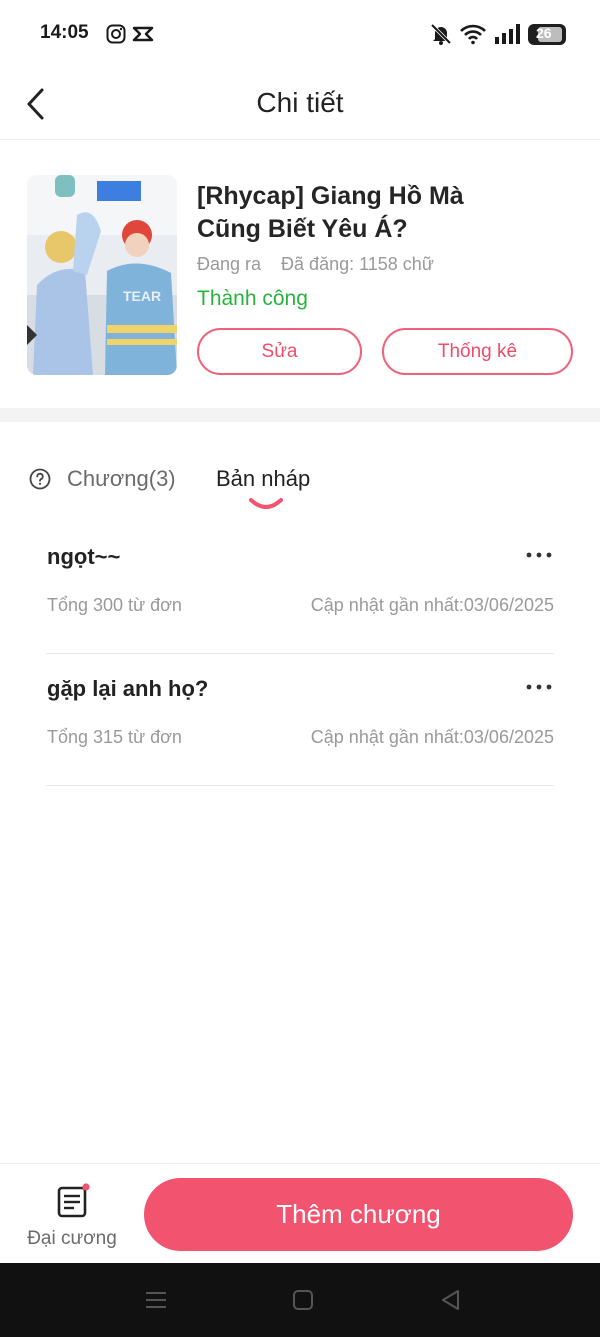  What do you see at coordinates (303, 1300) in the screenshot?
I see `home-icon` at bounding box center [303, 1300].